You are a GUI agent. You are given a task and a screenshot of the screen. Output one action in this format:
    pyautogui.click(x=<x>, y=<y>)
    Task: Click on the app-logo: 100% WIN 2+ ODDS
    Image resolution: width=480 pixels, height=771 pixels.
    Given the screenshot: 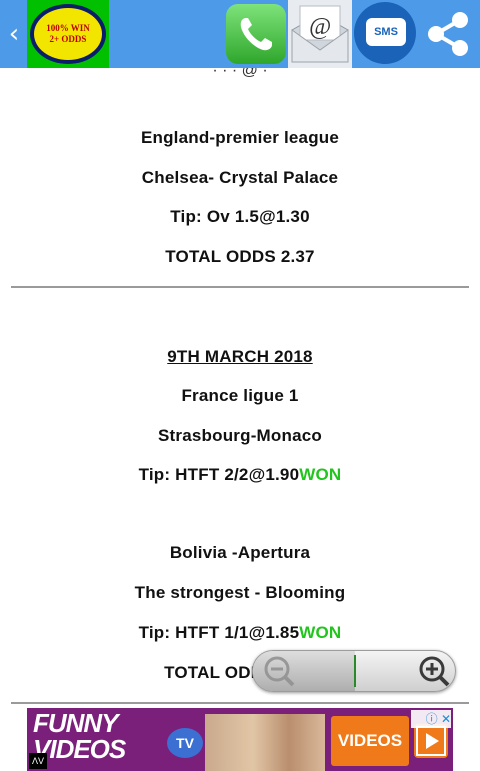 What is the action you would take?
    pyautogui.click(x=68, y=34)
    